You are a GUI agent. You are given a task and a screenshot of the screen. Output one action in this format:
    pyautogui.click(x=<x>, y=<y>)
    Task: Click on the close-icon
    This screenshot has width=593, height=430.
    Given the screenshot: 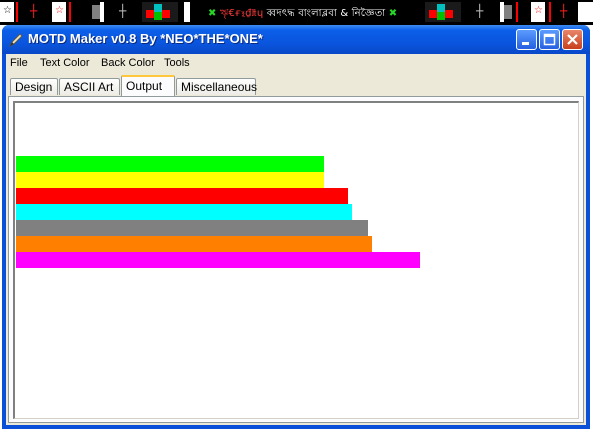 What is the action you would take?
    pyautogui.click(x=572, y=39)
    